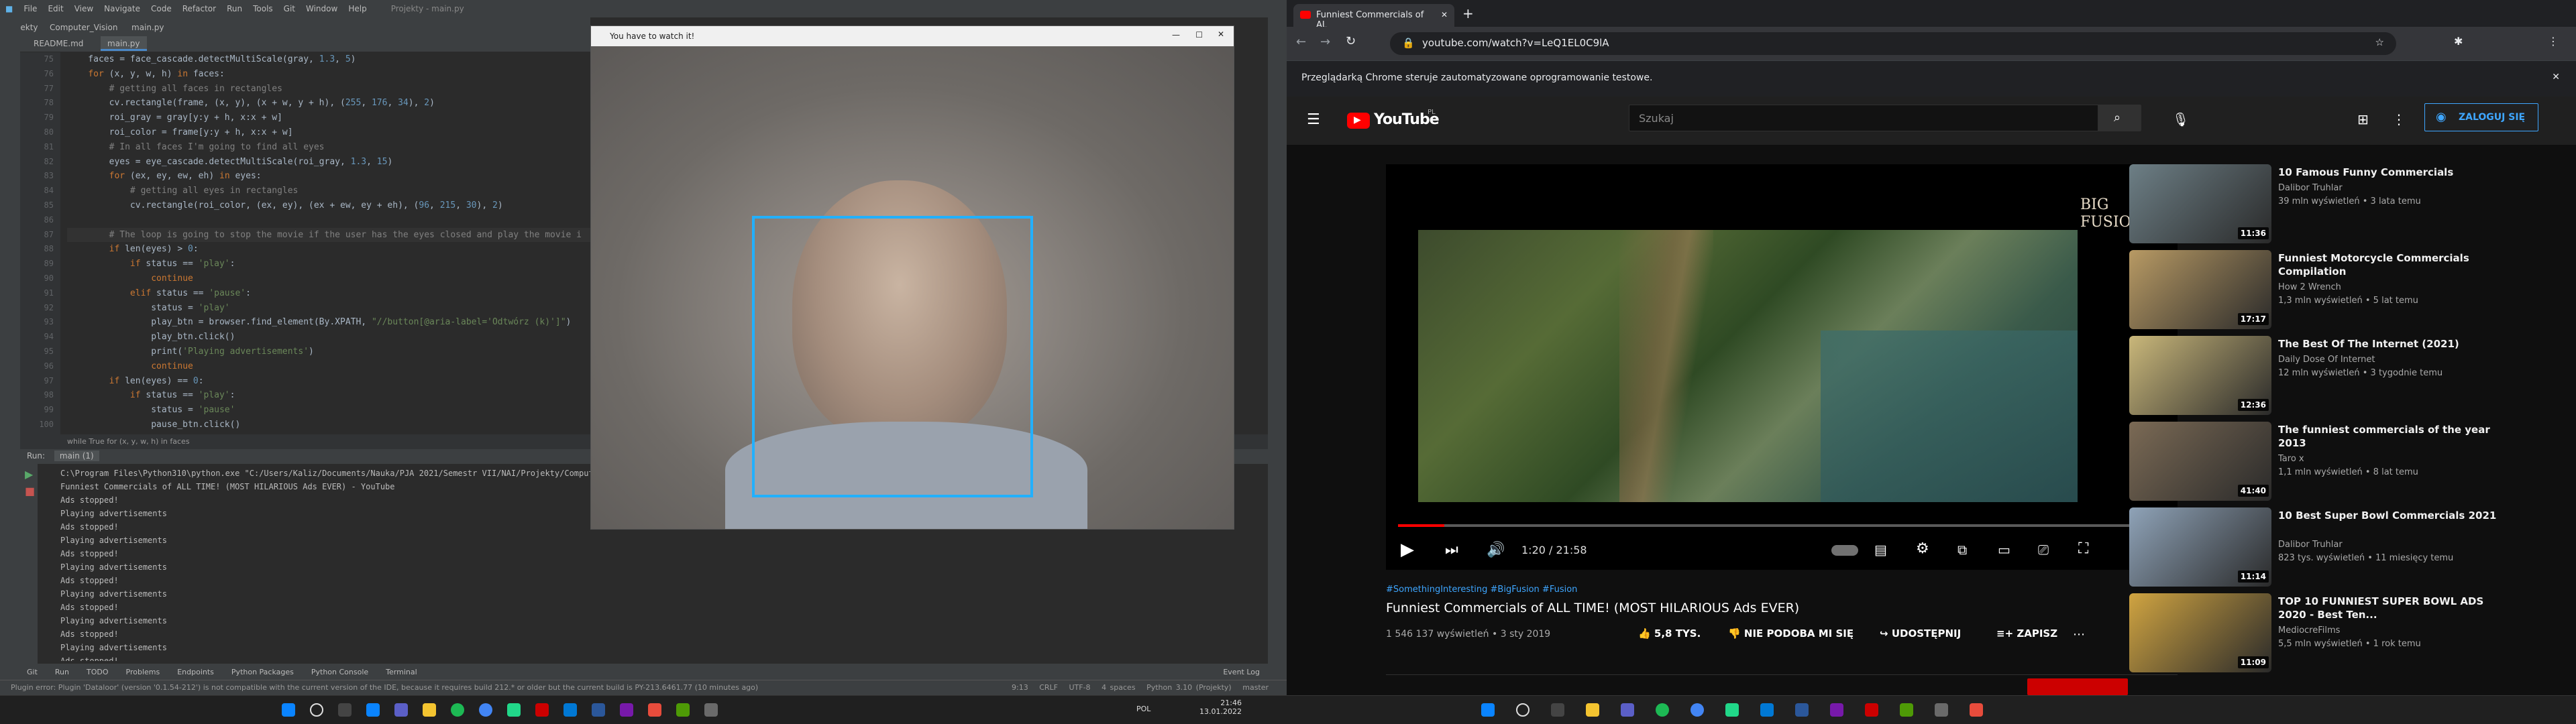 Image resolution: width=2576 pixels, height=724 pixels. I want to click on hamburger-menu-icon: ☰, so click(1313, 119).